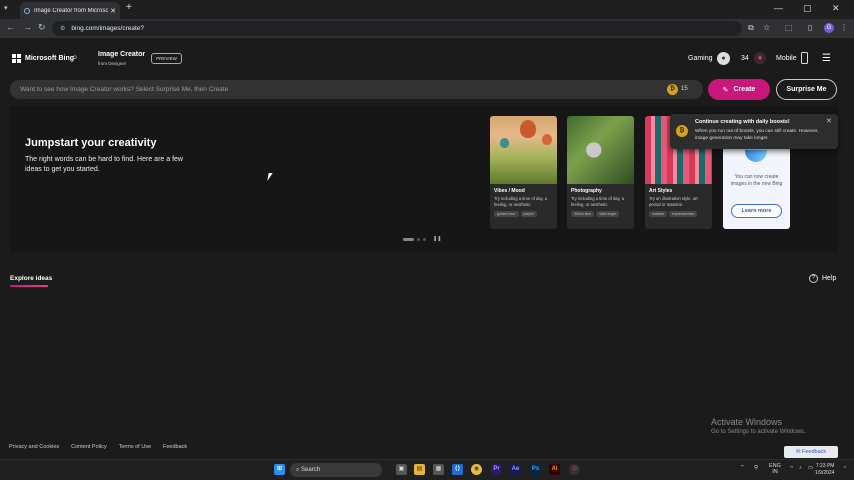 This screenshot has width=854, height=480. What do you see at coordinates (658, 214) in the screenshot?
I see `card-chip: matisse` at bounding box center [658, 214].